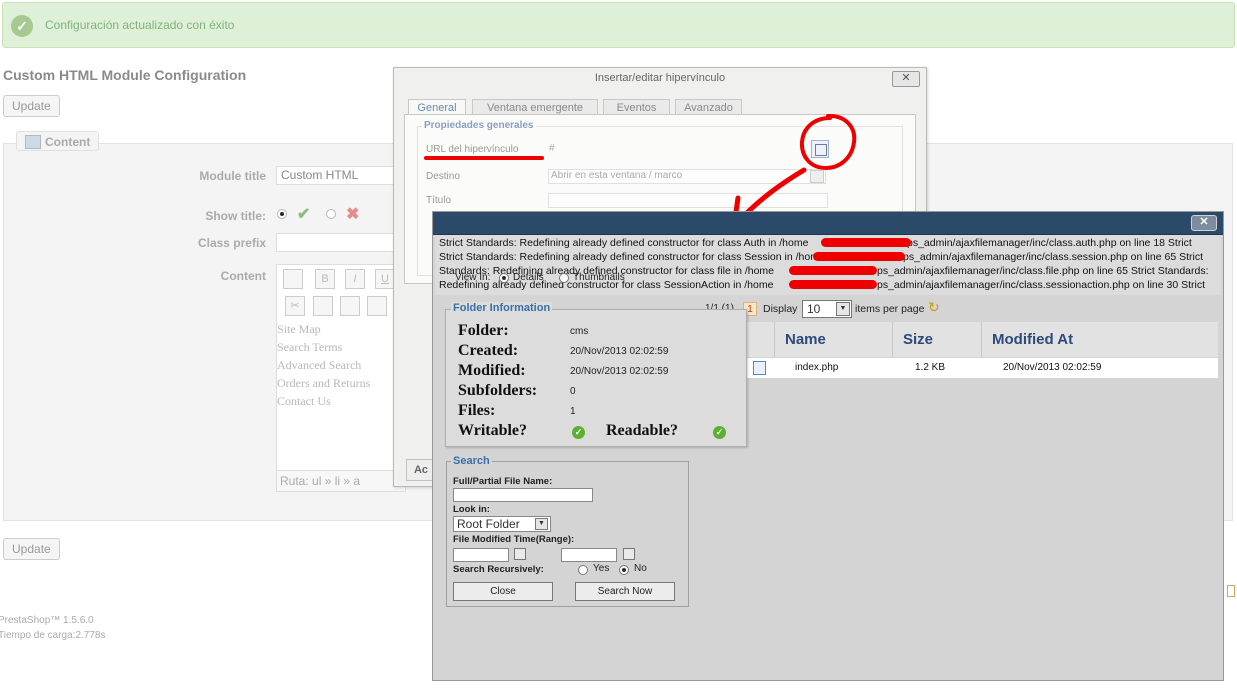 The image size is (1237, 692). I want to click on subfolders-label: Subfolders:, so click(498, 390).